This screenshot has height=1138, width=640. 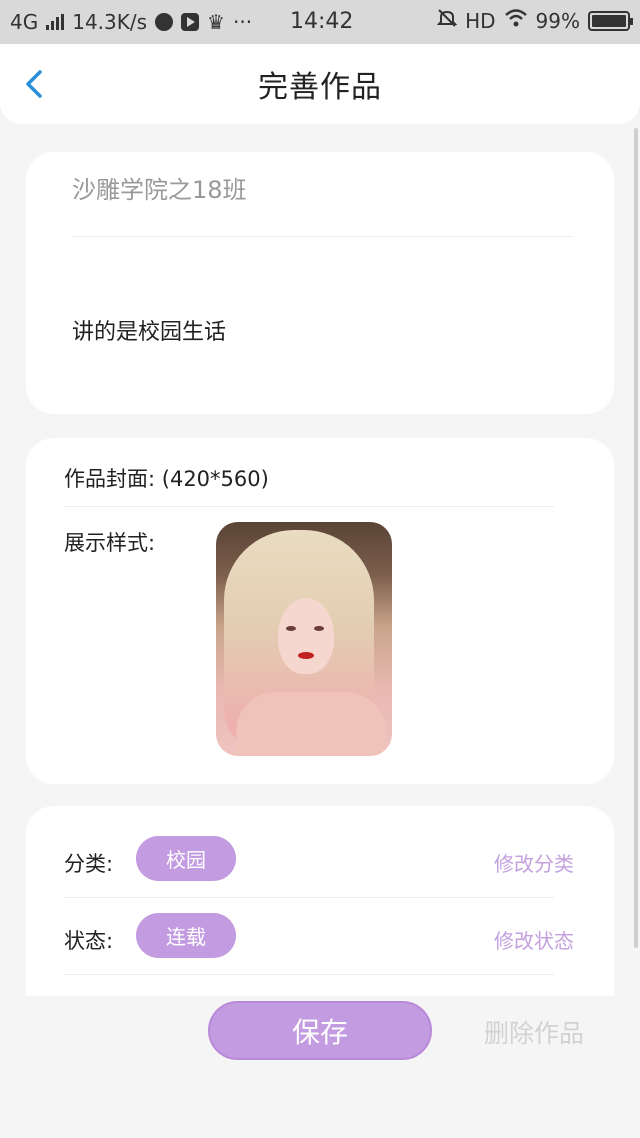 I want to click on play-icon, so click(x=190, y=22).